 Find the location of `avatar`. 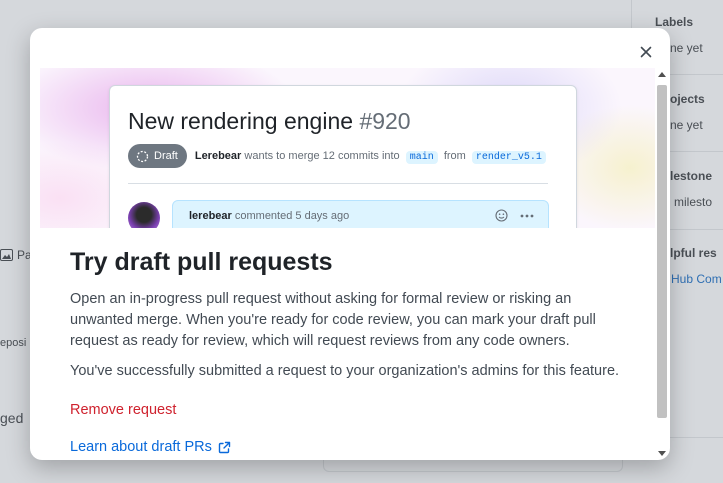

avatar is located at coordinates (144, 215).